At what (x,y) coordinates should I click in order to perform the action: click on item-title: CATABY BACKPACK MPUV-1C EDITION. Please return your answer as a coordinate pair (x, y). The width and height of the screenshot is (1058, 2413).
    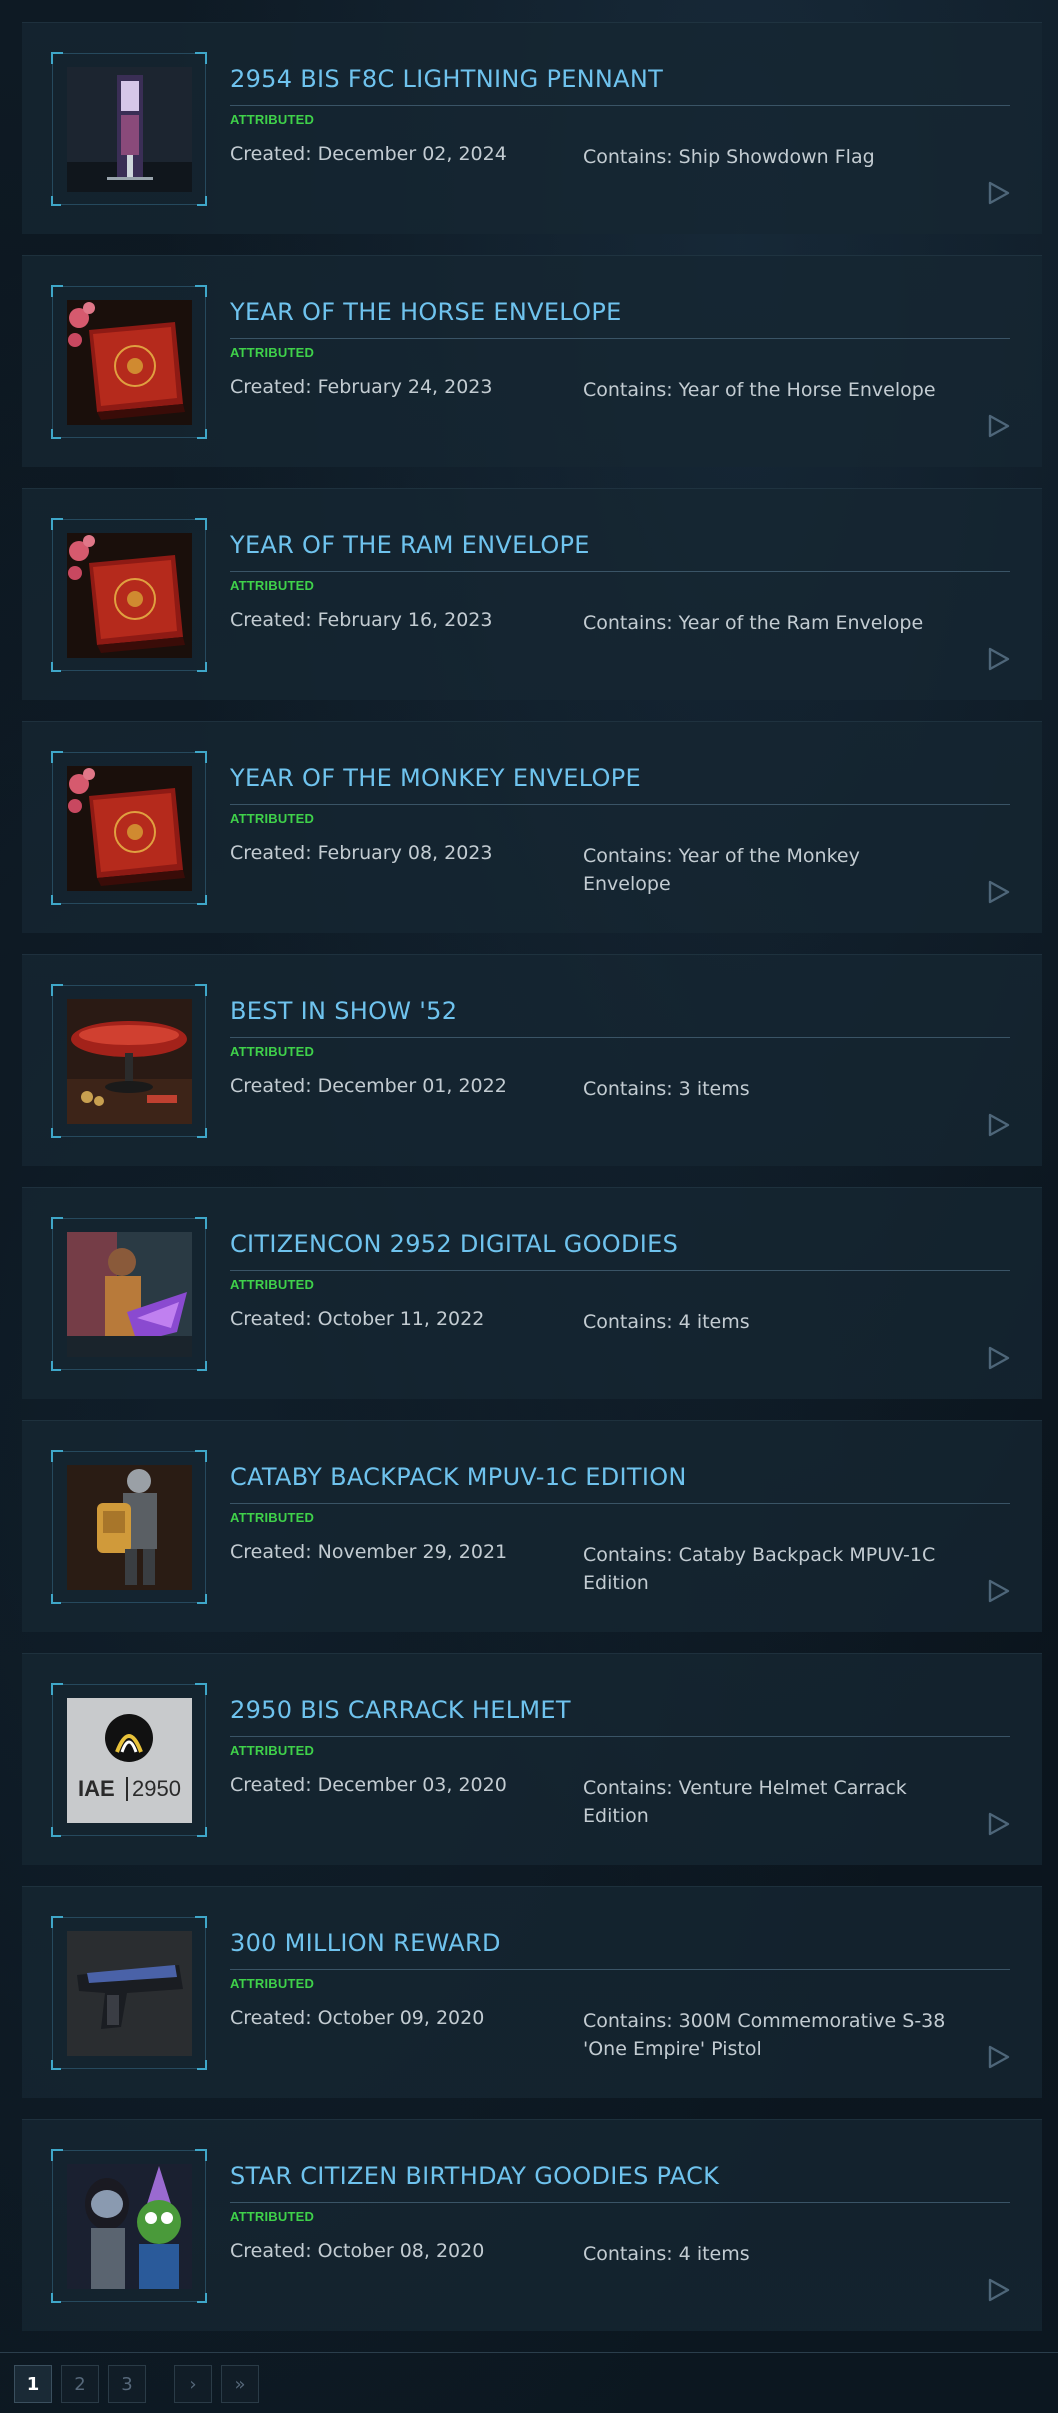
    Looking at the image, I should click on (458, 1477).